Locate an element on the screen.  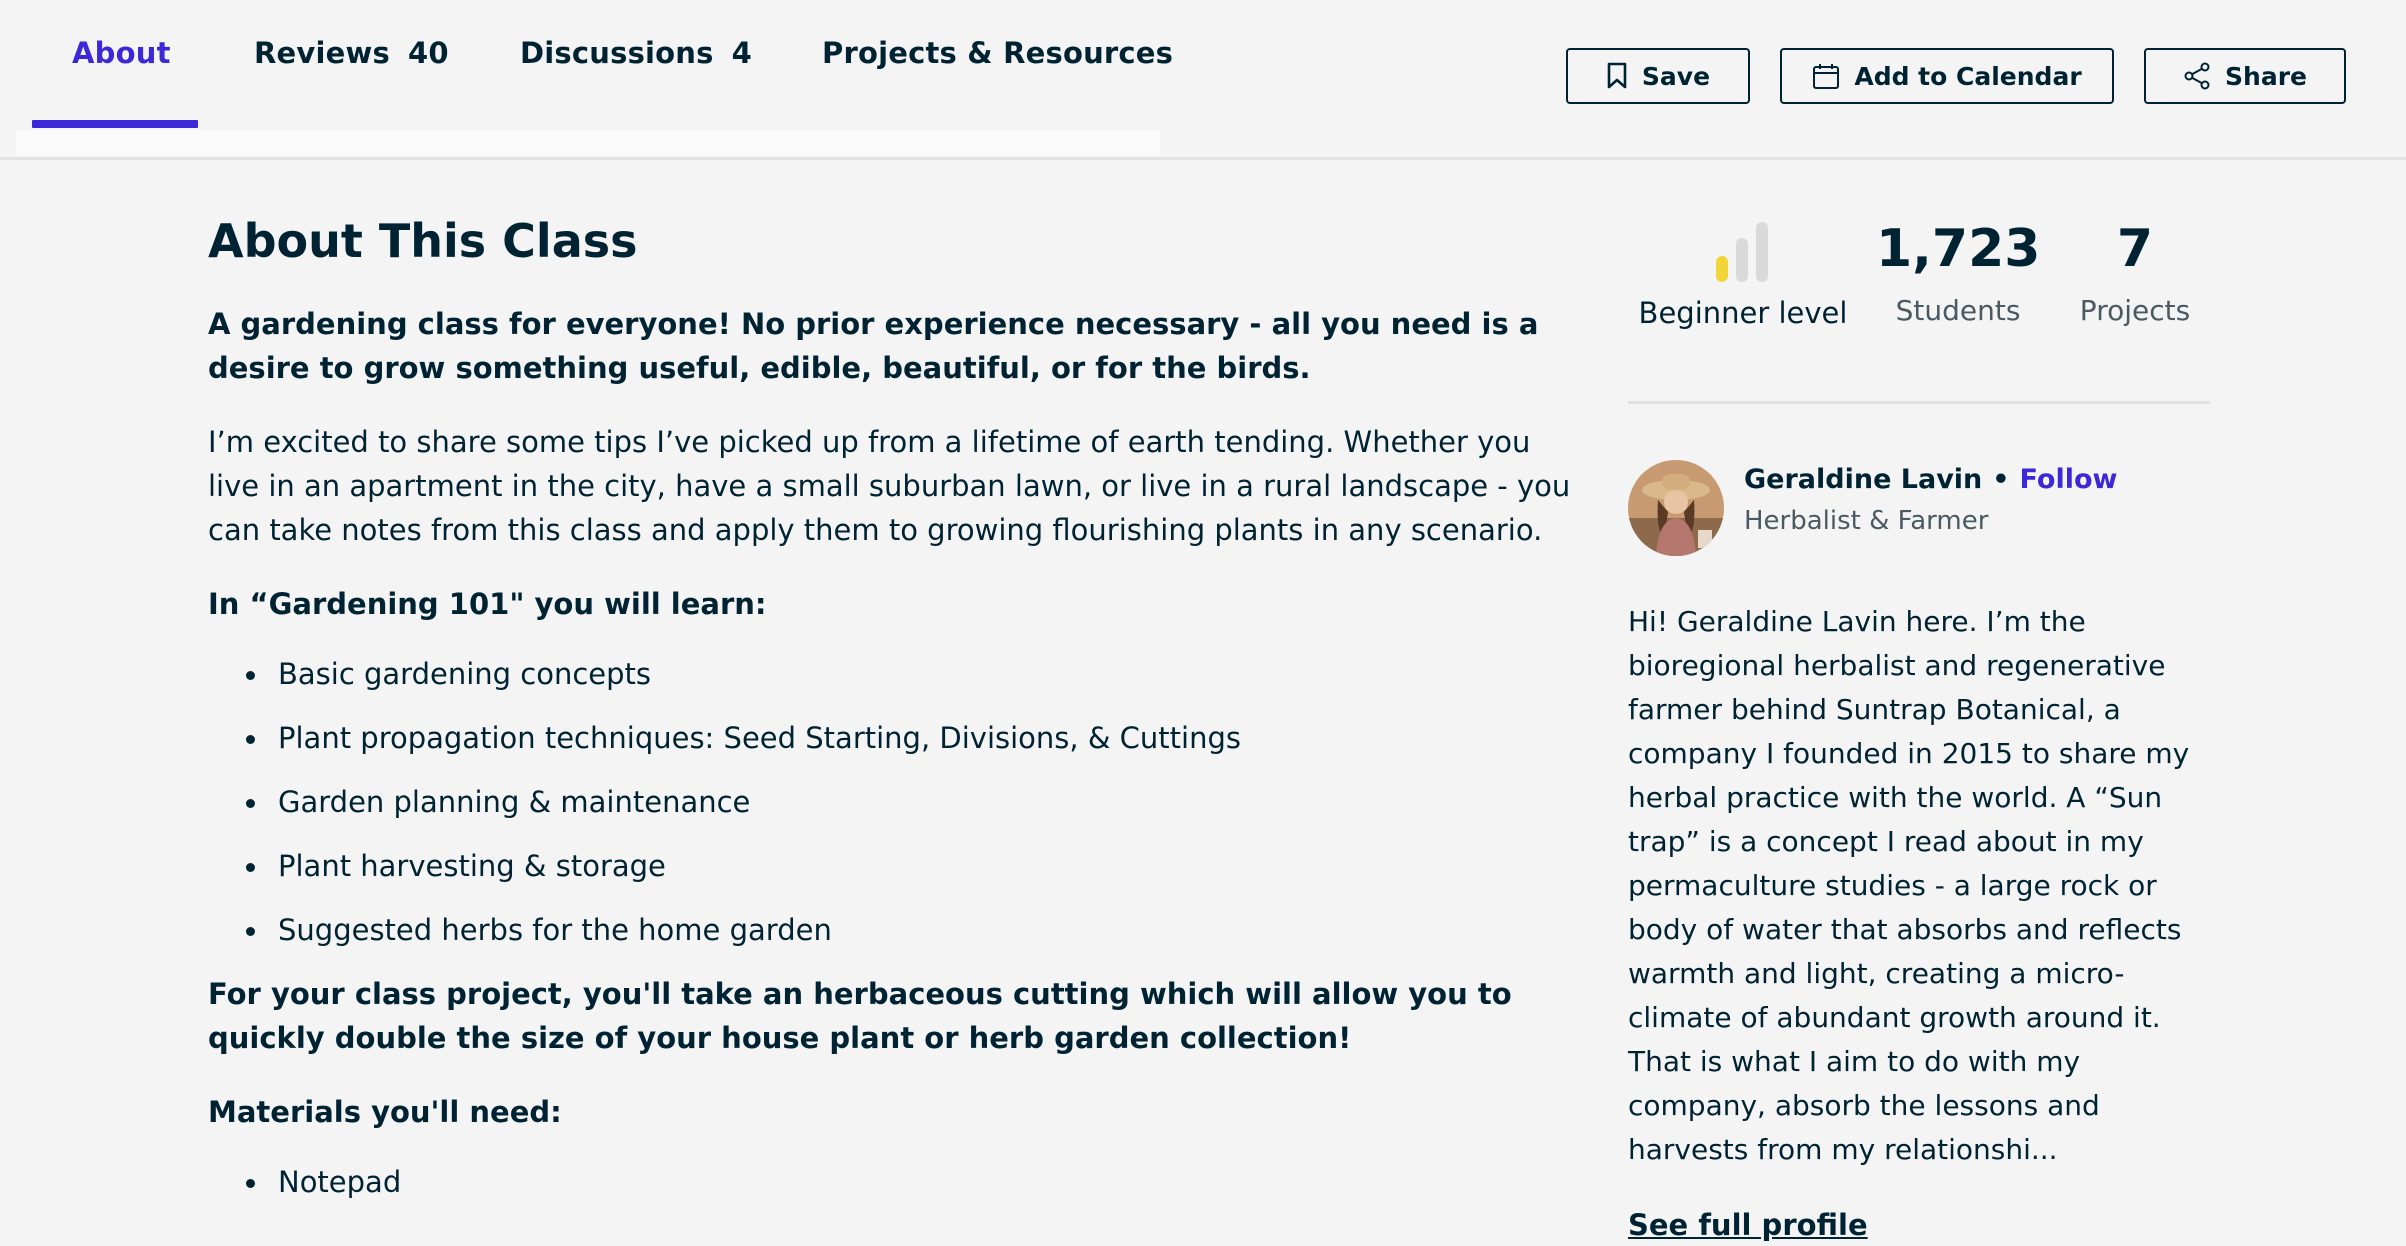
tab-discussions: Discussions 4 is located at coordinates (636, 86).